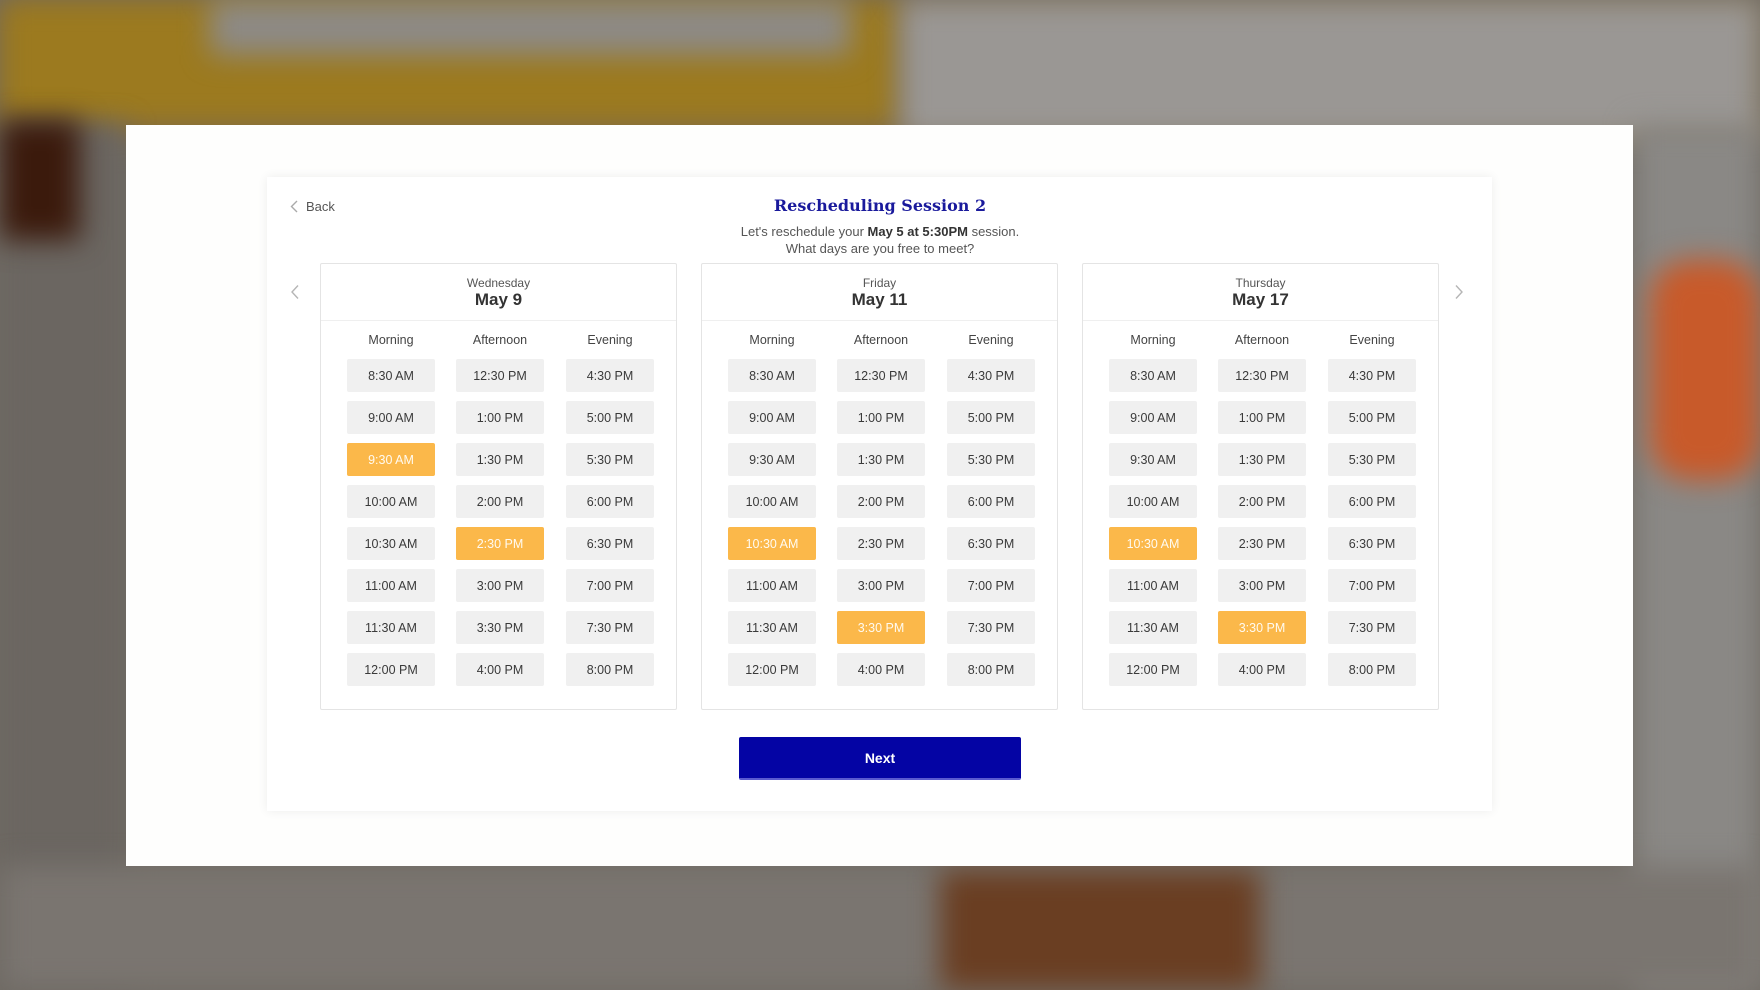  I want to click on date-label: May 9, so click(498, 299).